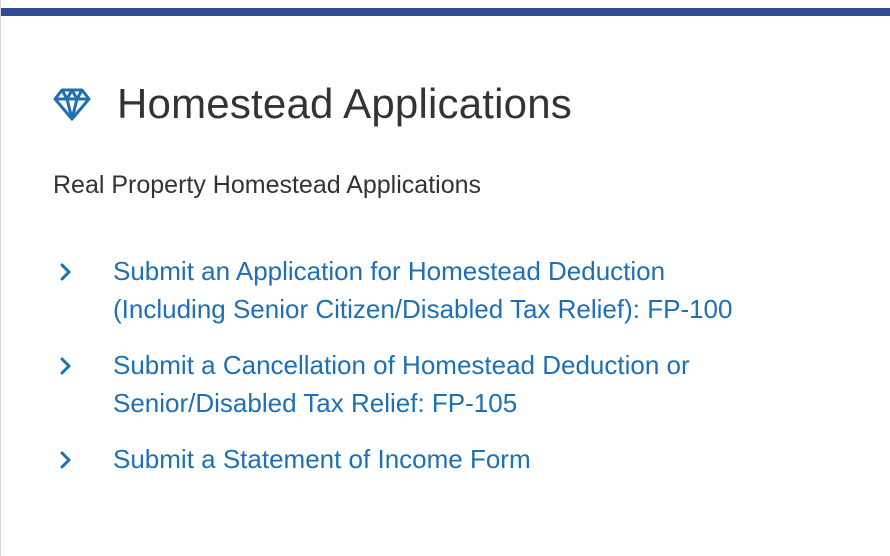 The width and height of the screenshot is (890, 556). I want to click on page-title: Homestead Applications, so click(344, 103).